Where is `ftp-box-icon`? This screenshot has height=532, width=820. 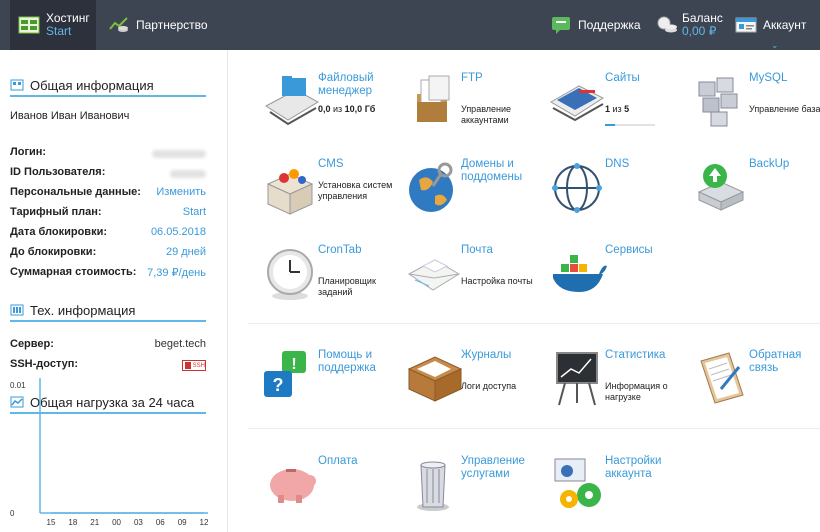
ftp-box-icon is located at coordinates (433, 98).